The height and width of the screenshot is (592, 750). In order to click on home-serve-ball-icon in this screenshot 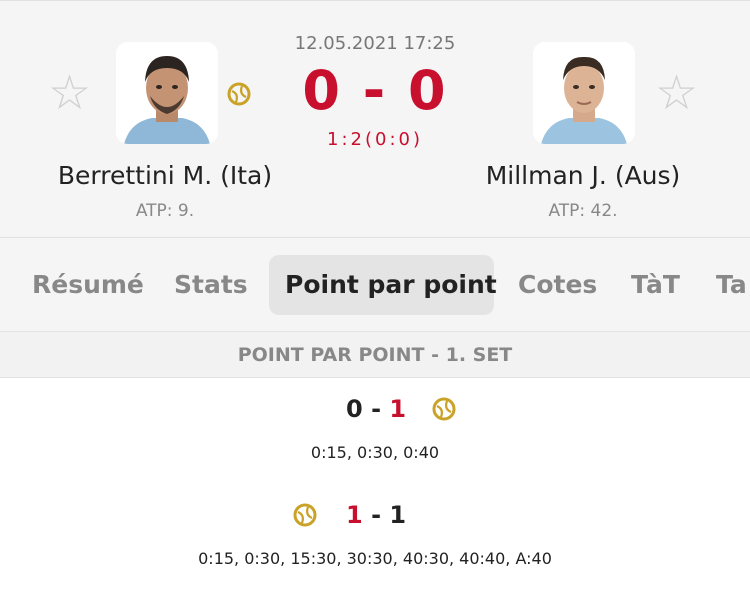, I will do `click(305, 515)`.